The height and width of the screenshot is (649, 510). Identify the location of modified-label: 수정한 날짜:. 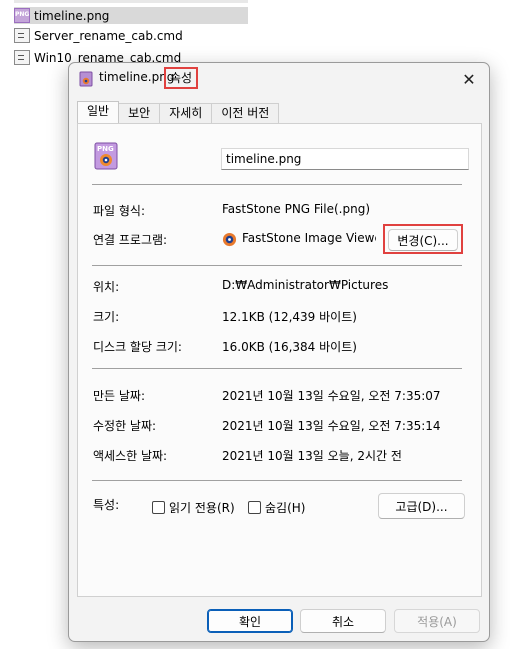
(125, 426).